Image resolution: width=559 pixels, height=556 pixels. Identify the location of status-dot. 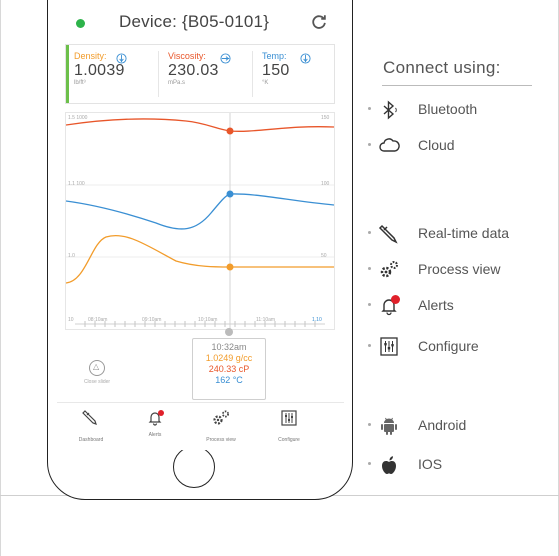
(80, 23).